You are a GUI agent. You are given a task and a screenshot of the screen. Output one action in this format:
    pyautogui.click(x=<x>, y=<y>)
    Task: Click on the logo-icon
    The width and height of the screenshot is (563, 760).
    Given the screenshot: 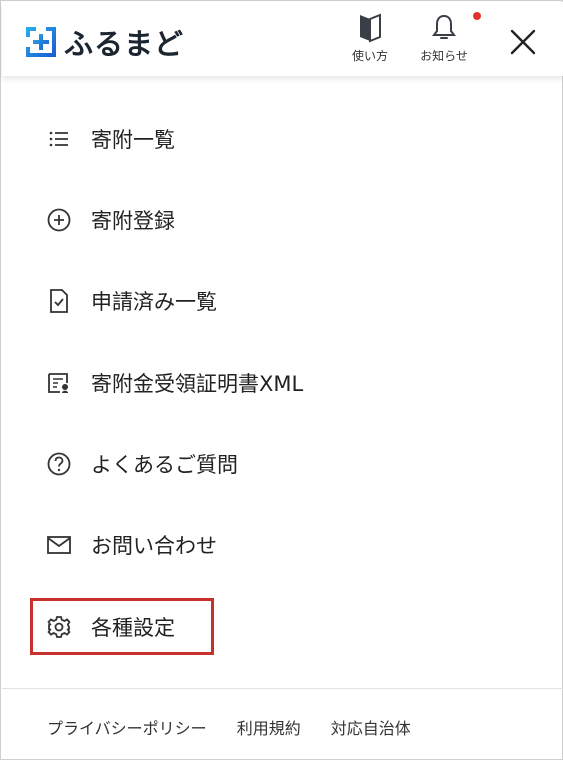 What is the action you would take?
    pyautogui.click(x=40, y=41)
    